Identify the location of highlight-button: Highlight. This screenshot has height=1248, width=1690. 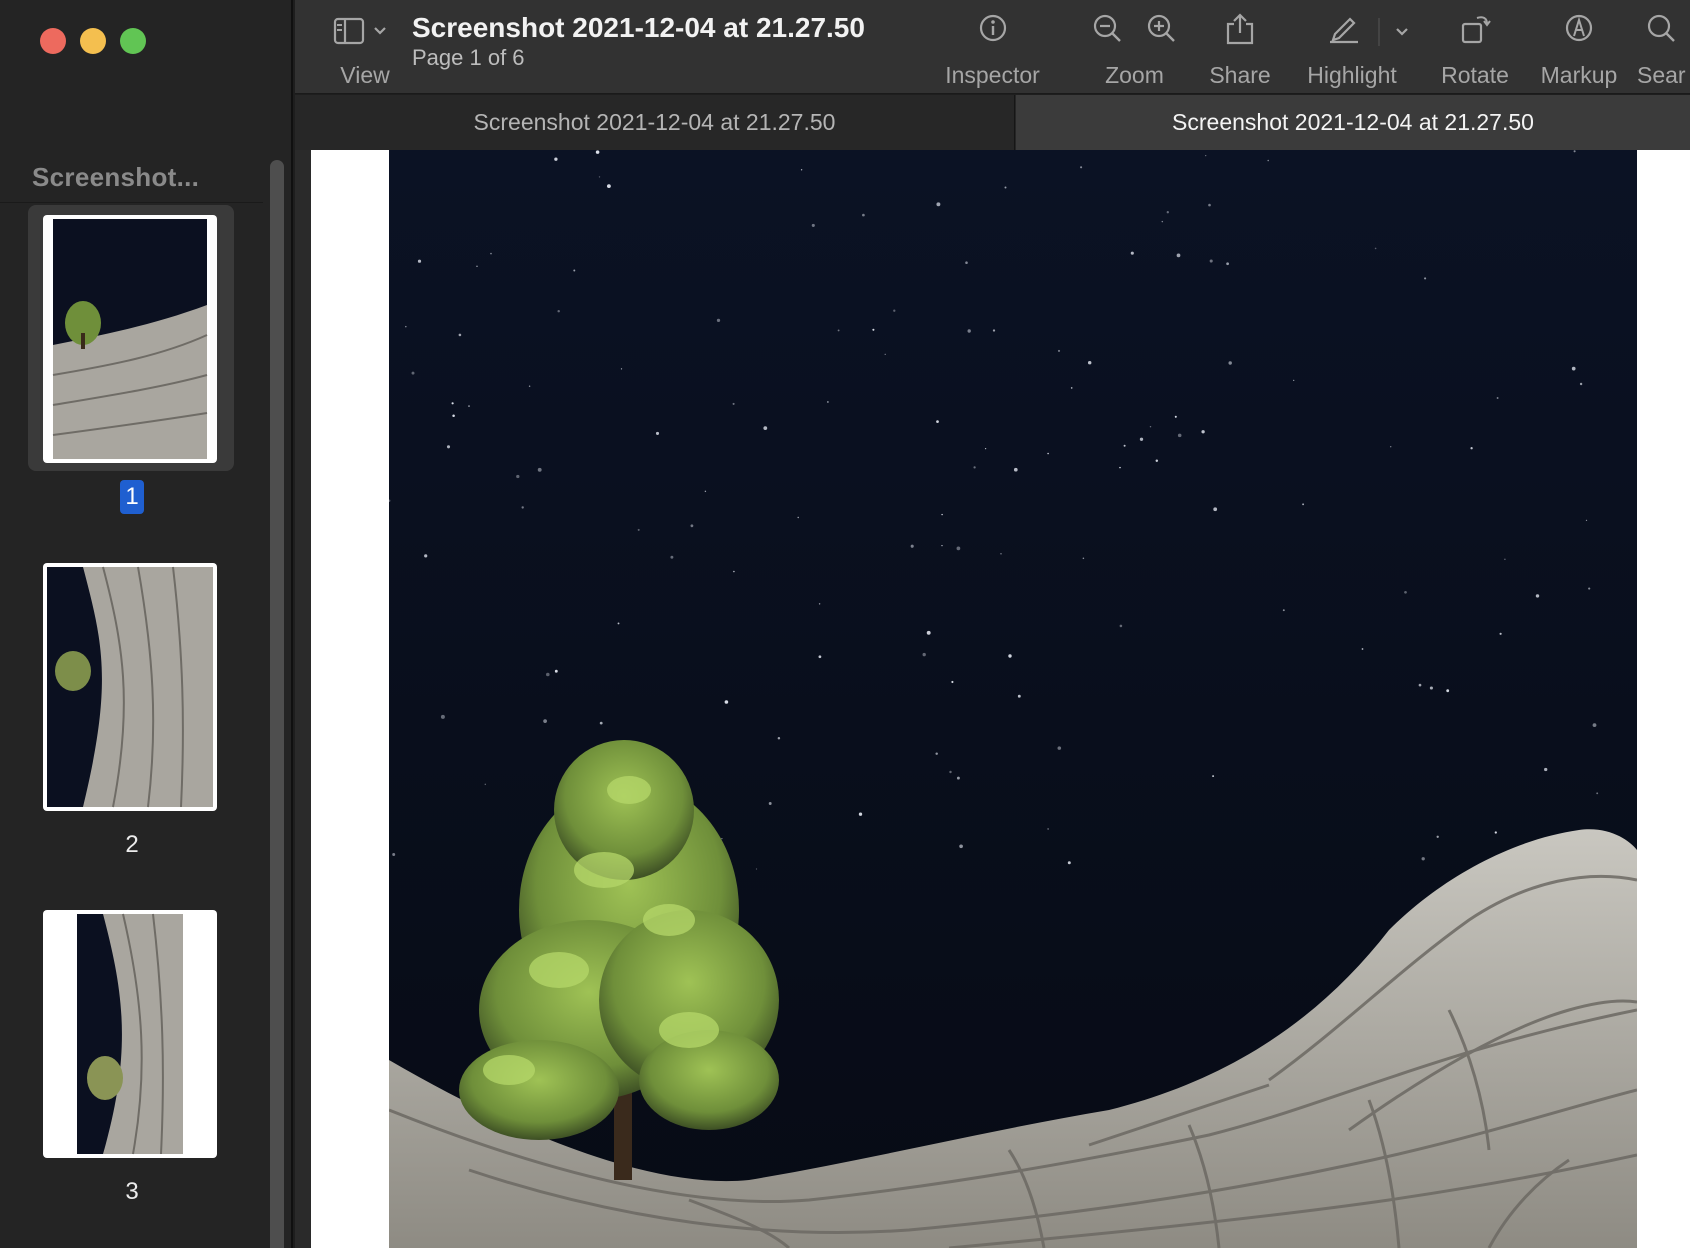
(1375, 47).